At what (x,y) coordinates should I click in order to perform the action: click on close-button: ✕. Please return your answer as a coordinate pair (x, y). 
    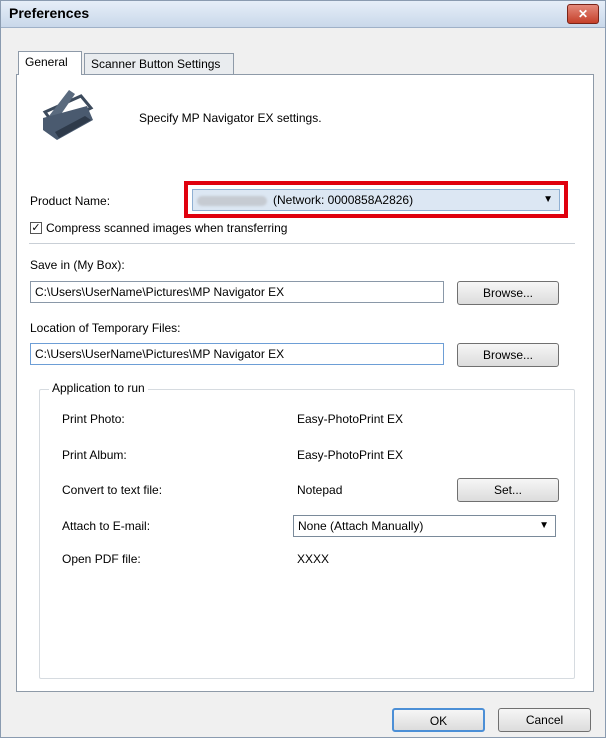
    Looking at the image, I should click on (583, 14).